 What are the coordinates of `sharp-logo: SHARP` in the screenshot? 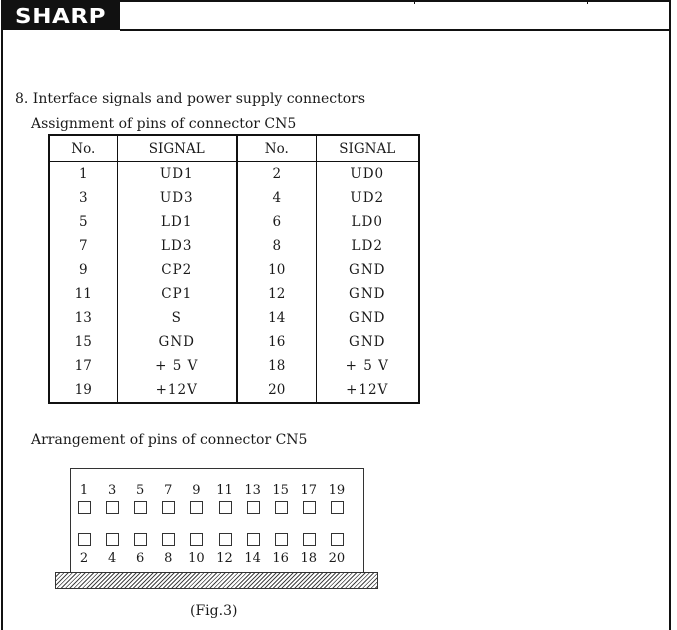 It's located at (61, 16).